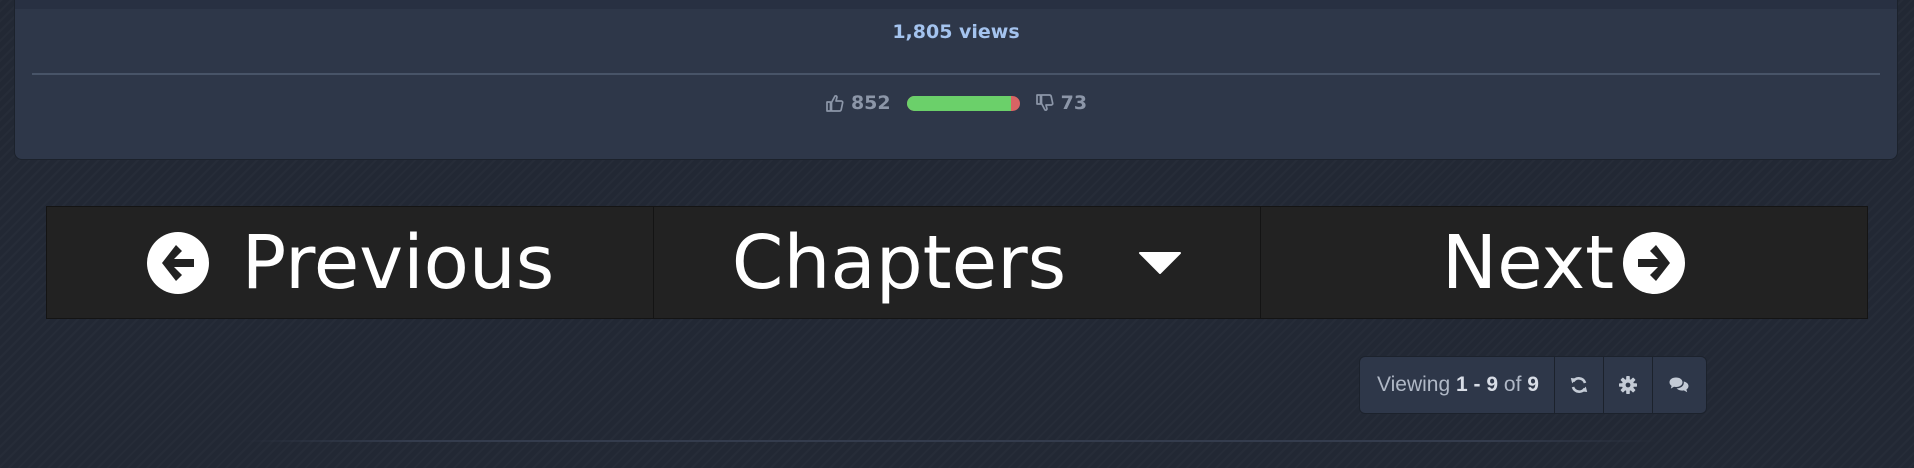  I want to click on caret-down-icon, so click(1160, 263).